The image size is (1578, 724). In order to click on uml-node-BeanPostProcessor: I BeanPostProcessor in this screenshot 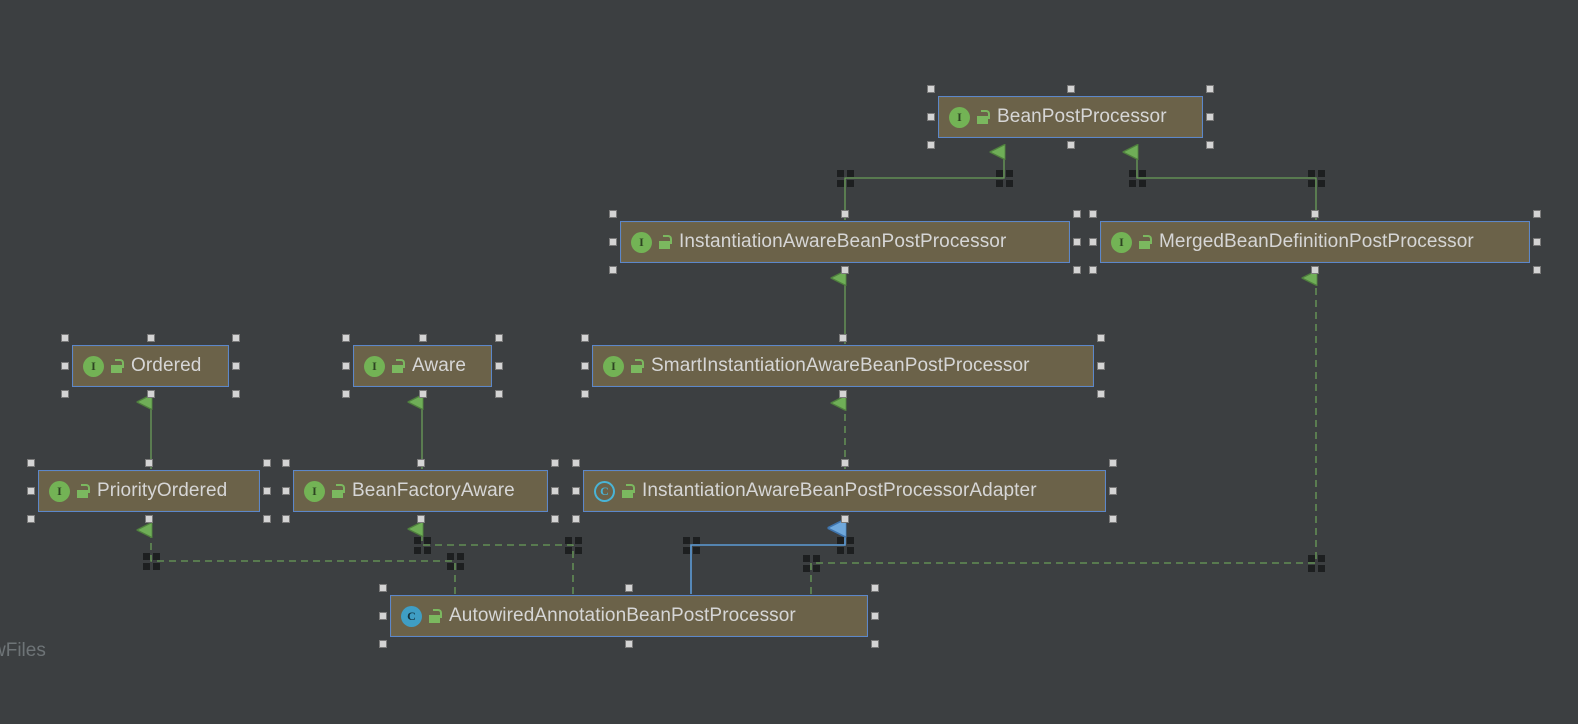, I will do `click(1070, 117)`.